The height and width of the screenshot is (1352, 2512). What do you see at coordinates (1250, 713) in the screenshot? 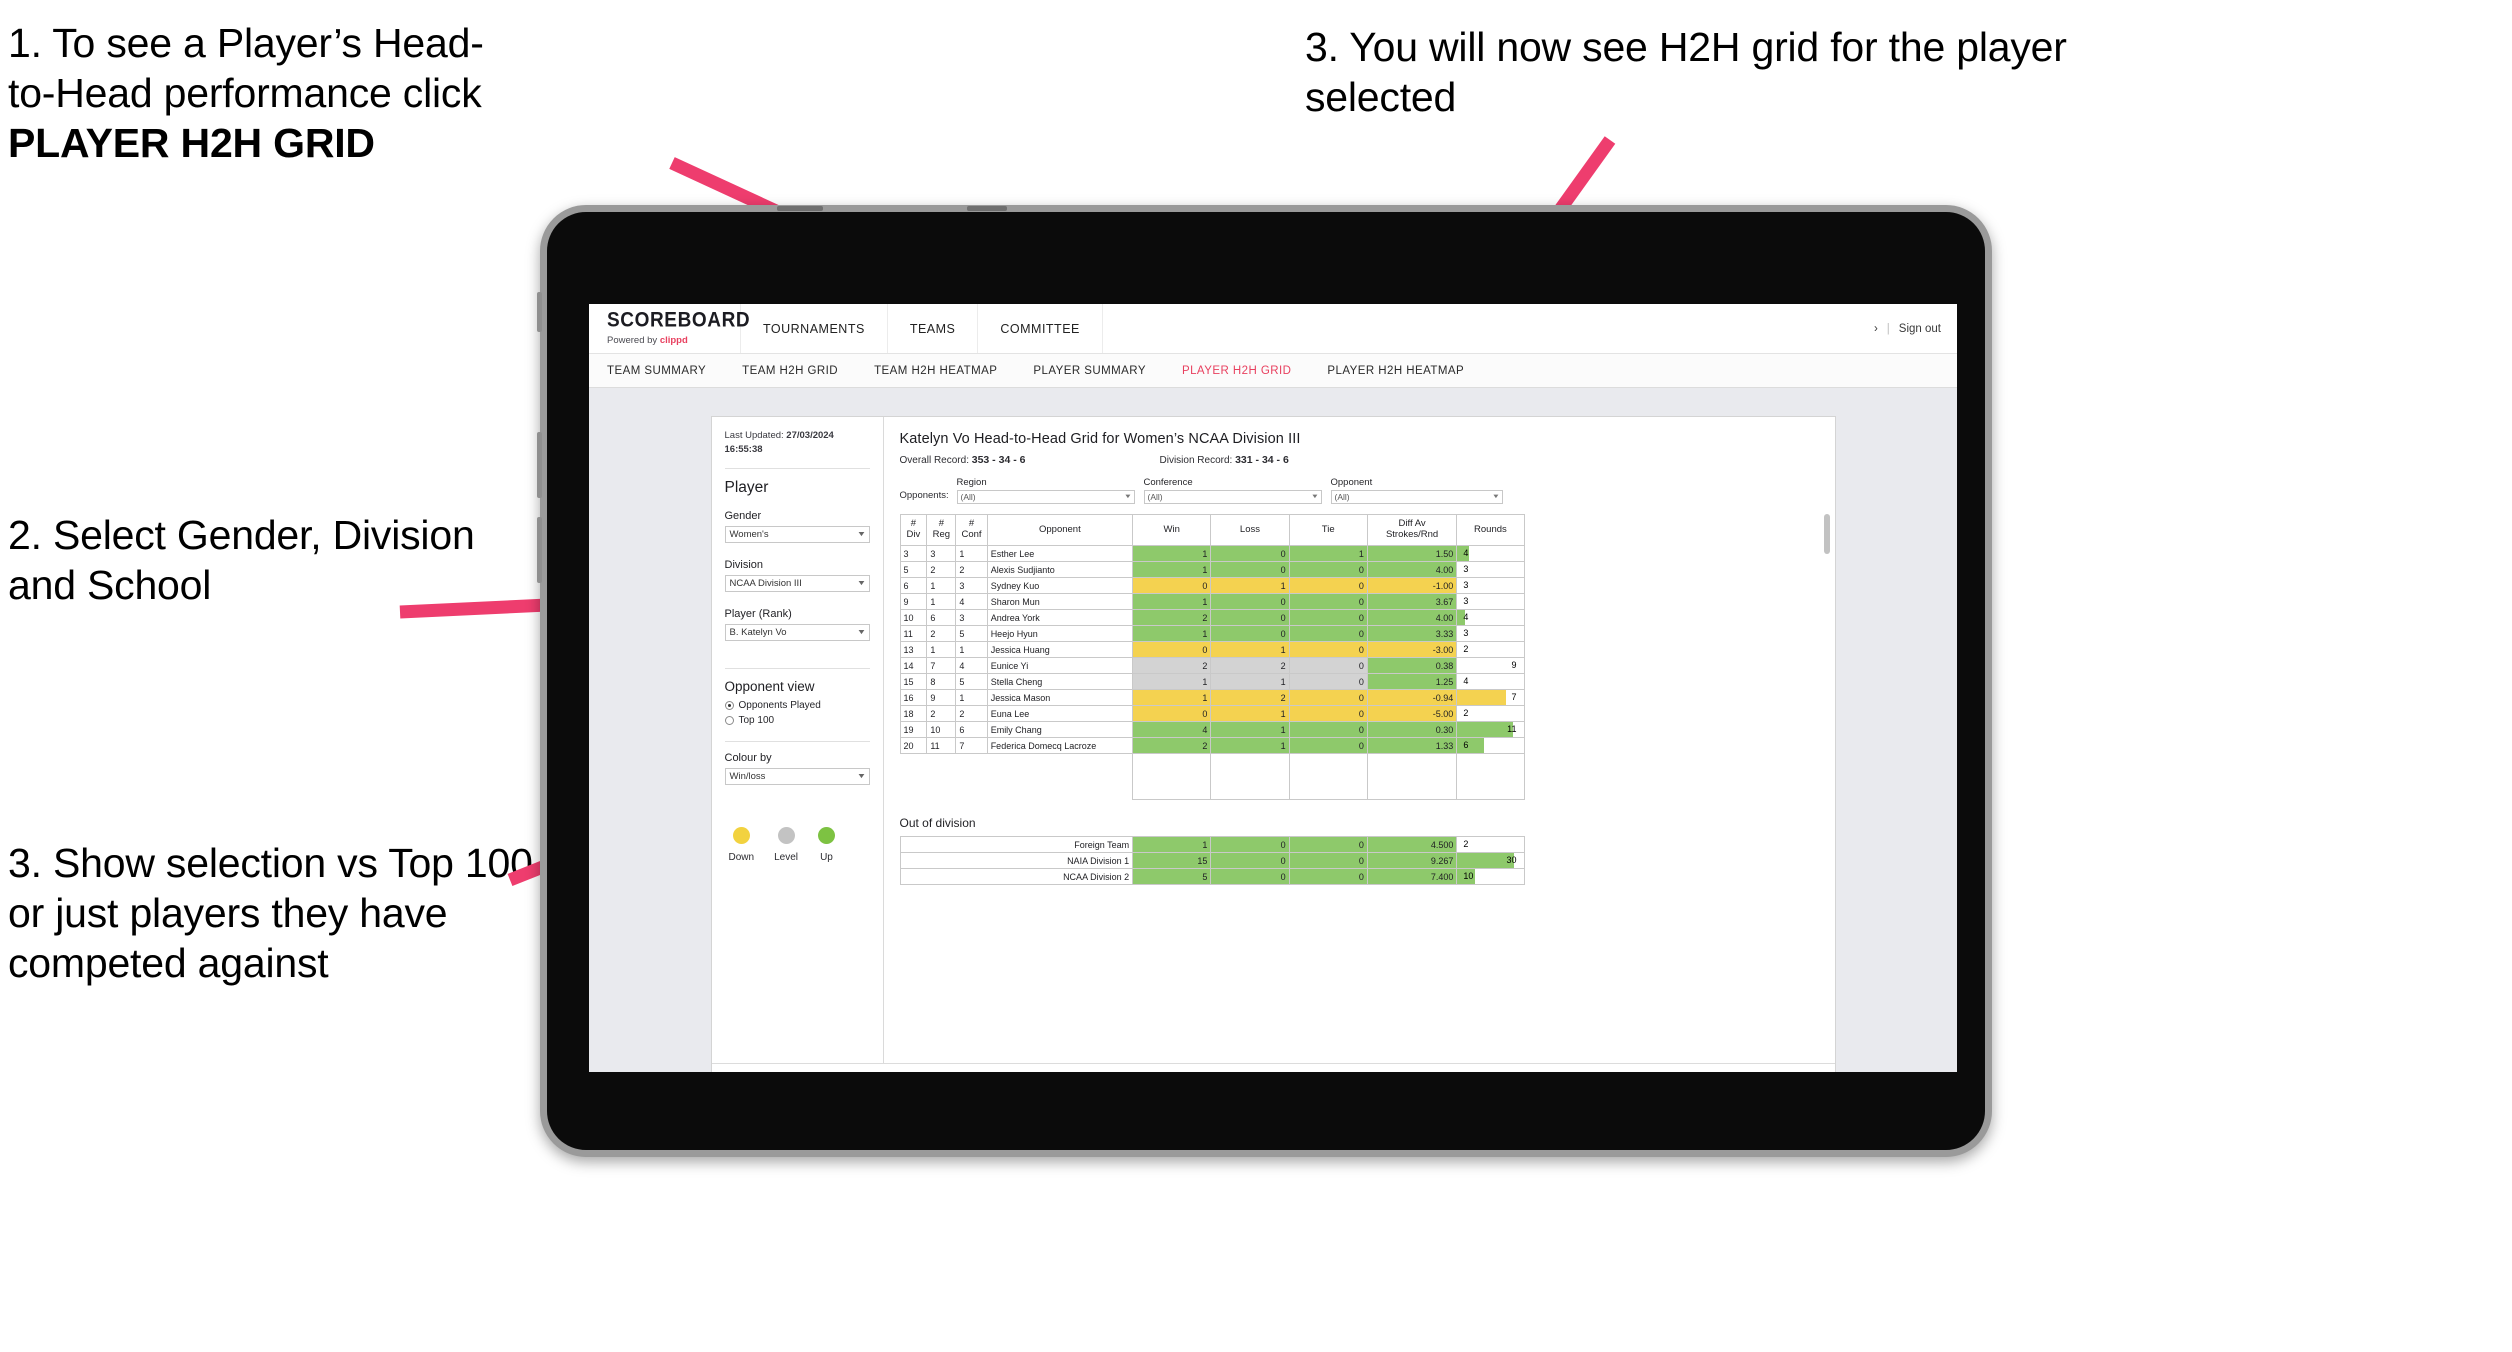
I see `cell-loss: 1` at bounding box center [1250, 713].